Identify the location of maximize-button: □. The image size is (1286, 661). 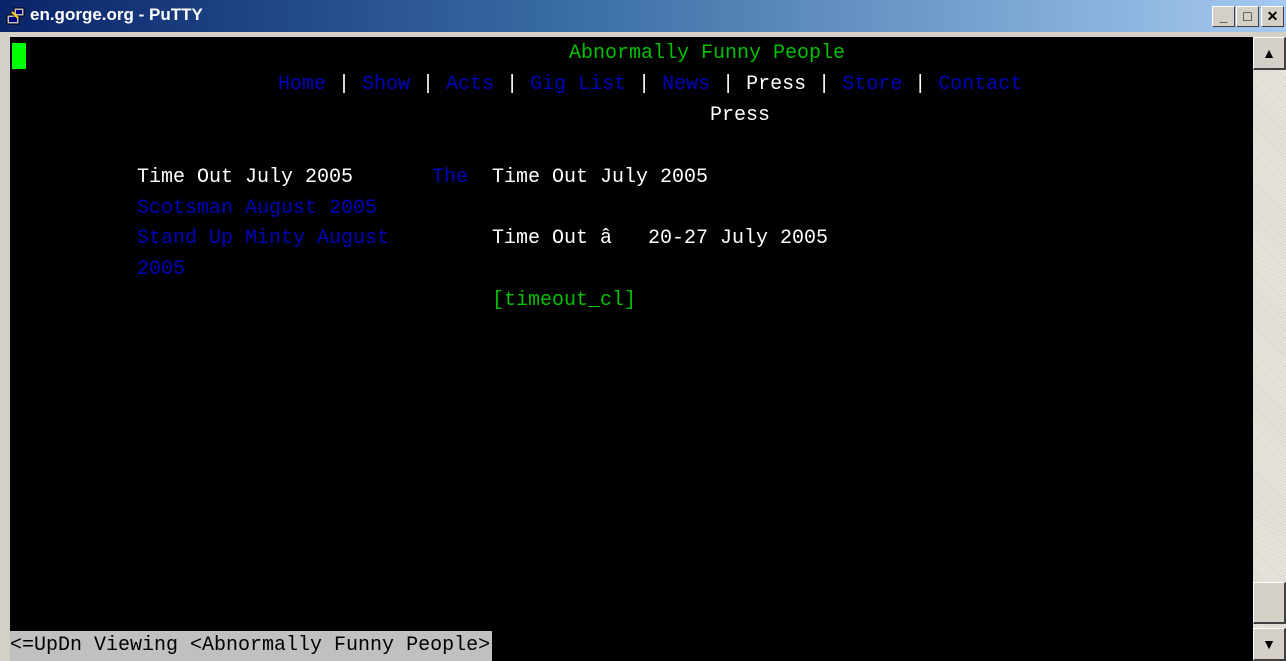
(1247, 16).